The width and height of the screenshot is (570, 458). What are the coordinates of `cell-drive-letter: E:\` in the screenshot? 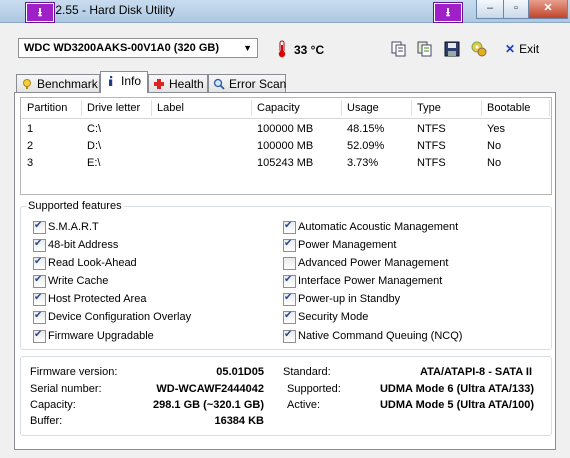 It's located at (94, 163).